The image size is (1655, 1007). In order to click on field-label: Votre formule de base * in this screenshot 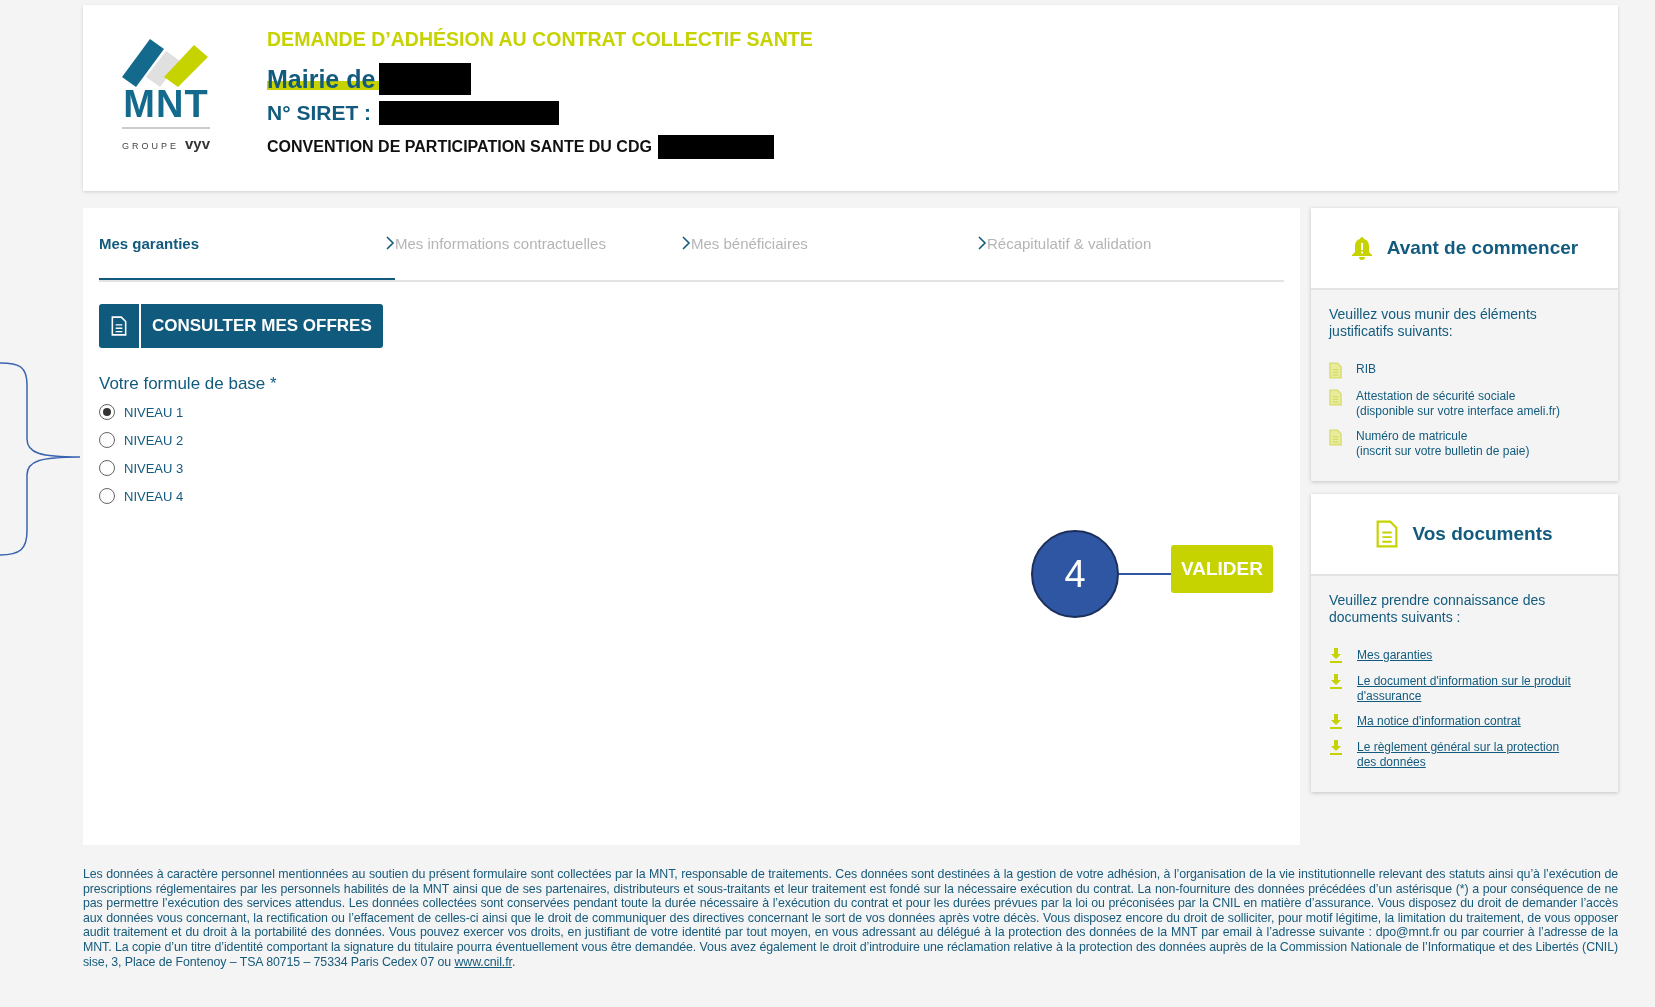, I will do `click(188, 384)`.